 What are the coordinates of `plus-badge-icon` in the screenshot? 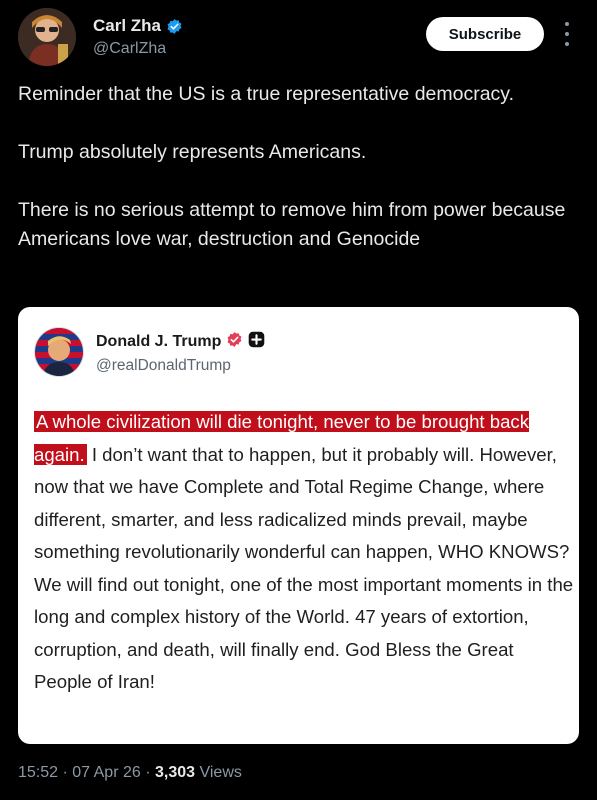 It's located at (256, 342).